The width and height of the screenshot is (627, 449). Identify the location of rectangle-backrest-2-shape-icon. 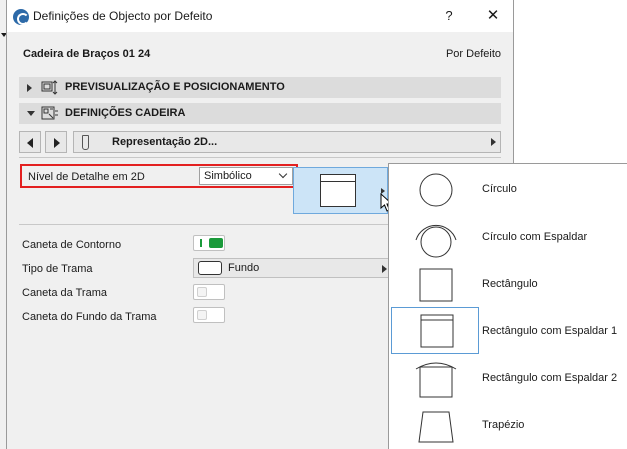
(436, 380).